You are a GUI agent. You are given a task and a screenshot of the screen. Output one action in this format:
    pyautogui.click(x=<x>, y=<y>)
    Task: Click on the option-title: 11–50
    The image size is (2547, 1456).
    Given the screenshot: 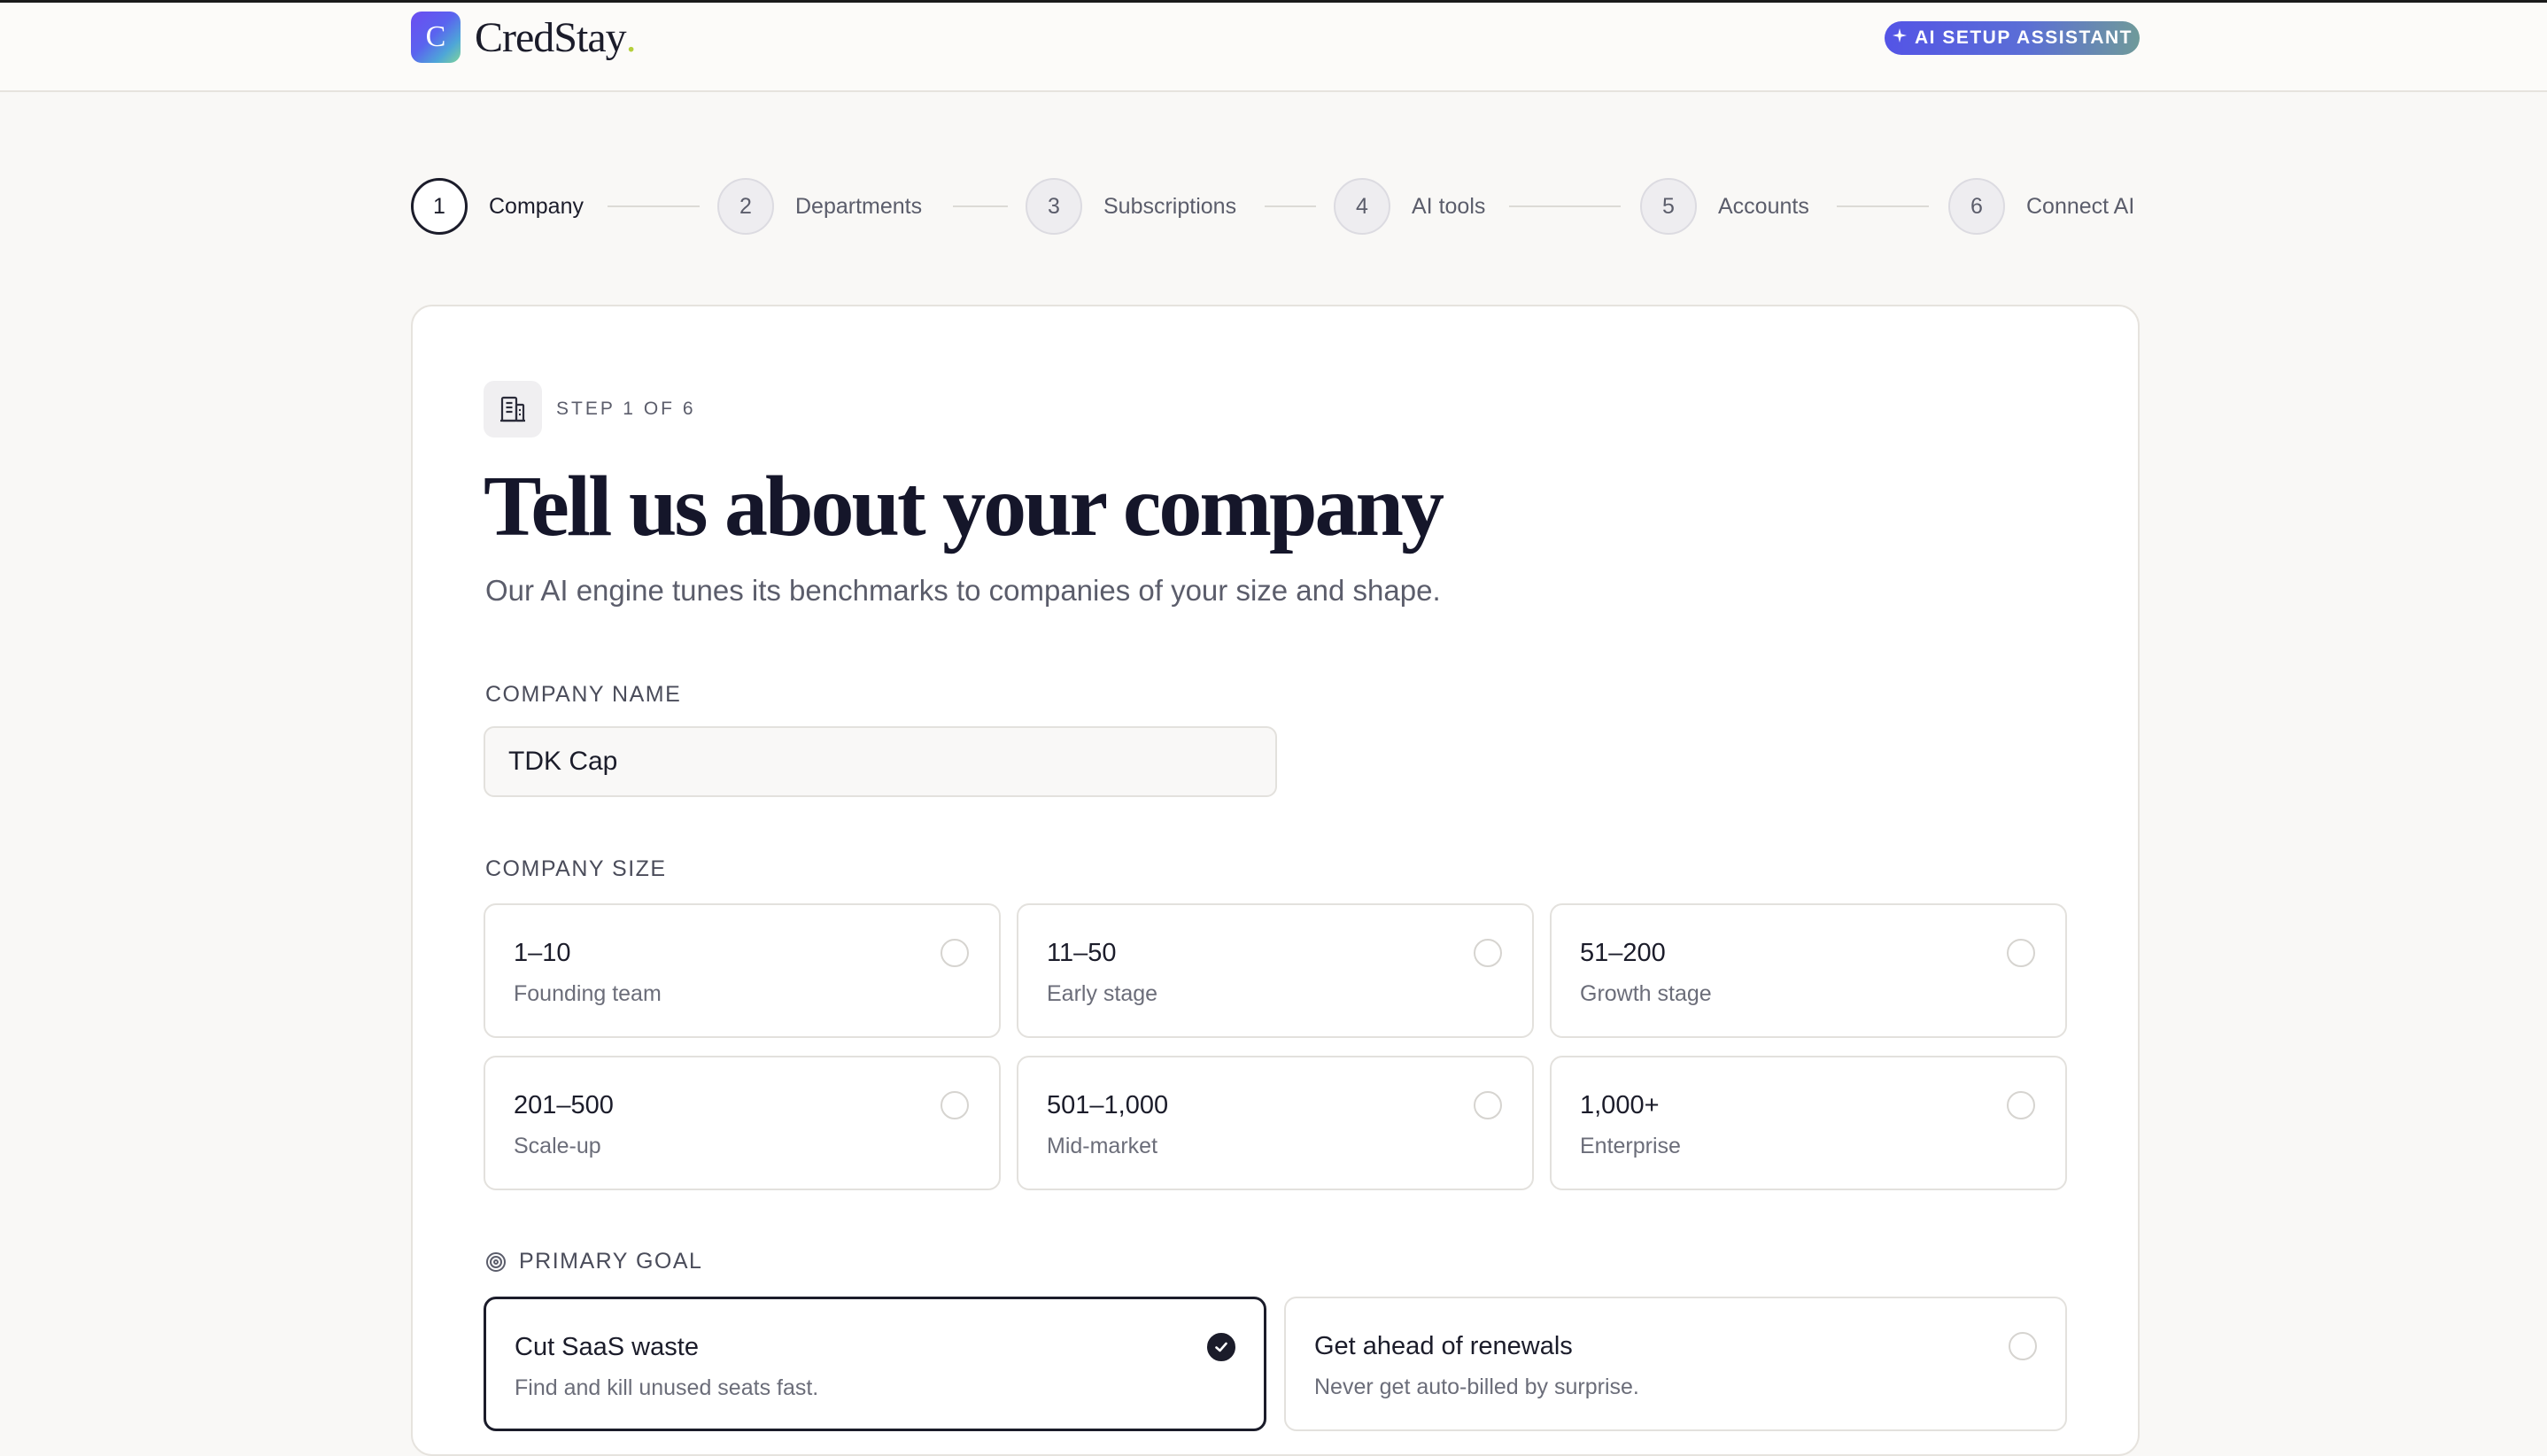 What is the action you would take?
    pyautogui.click(x=1082, y=953)
    